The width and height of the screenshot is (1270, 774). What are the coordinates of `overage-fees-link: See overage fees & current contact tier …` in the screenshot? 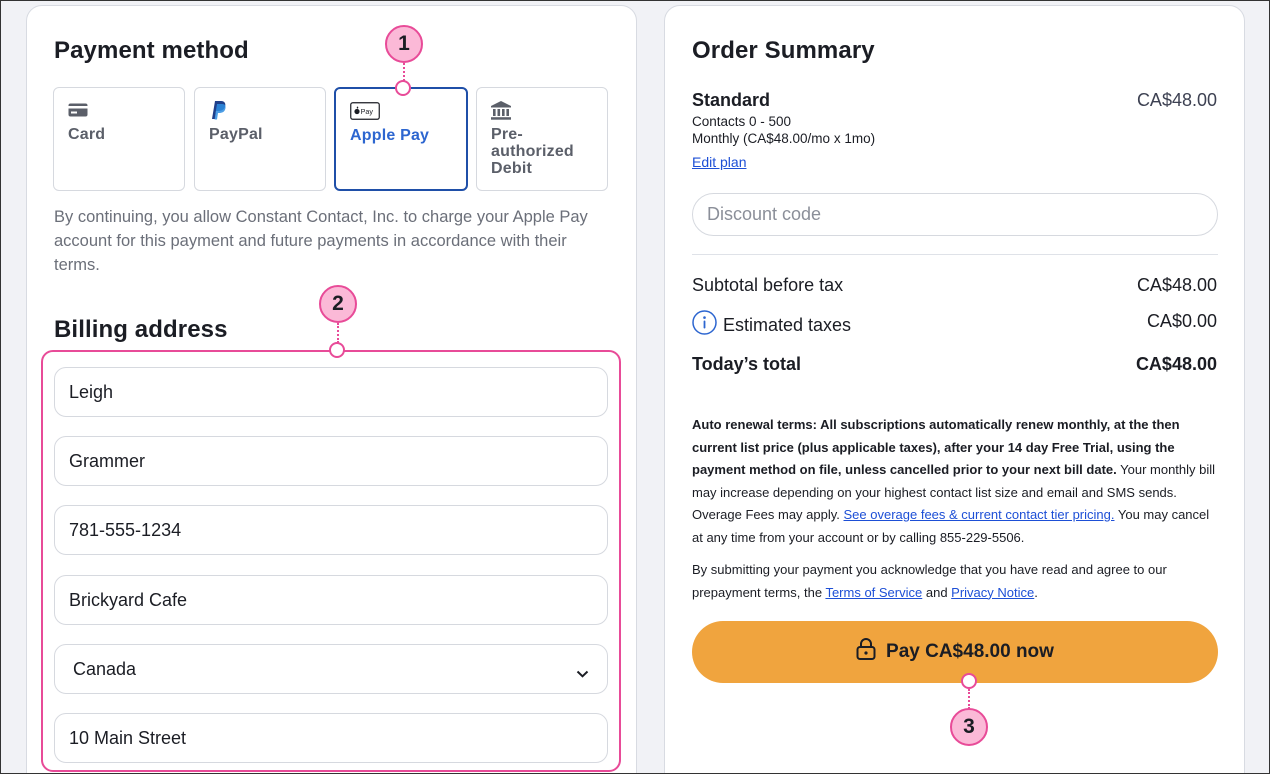 It's located at (979, 514).